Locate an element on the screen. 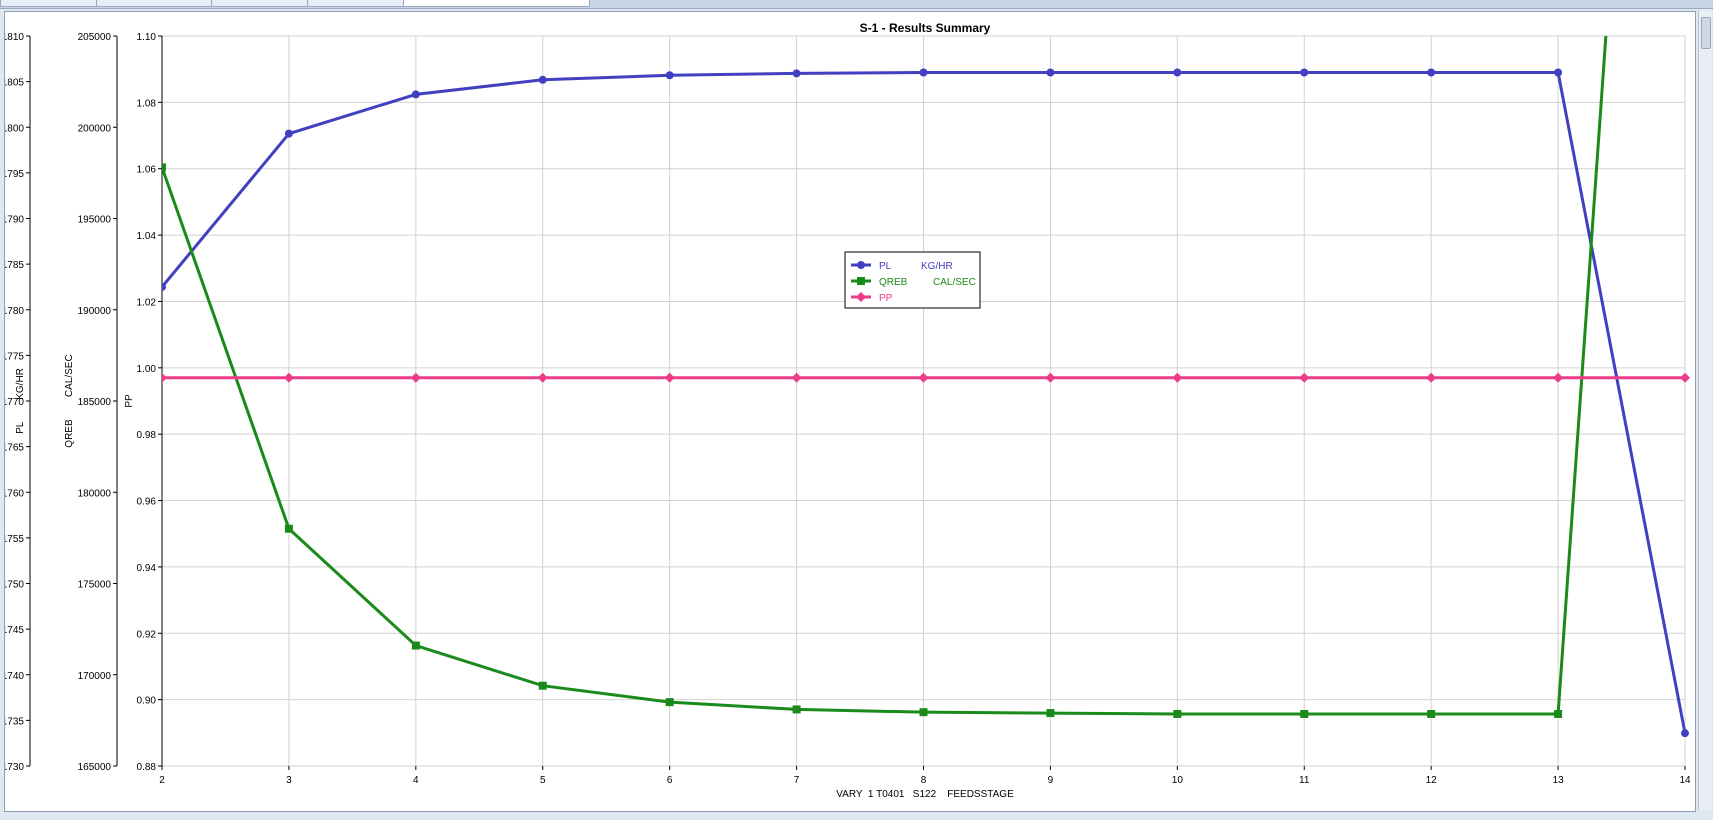 Image resolution: width=1713 pixels, height=820 pixels. pp-tick-label: 1.00 is located at coordinates (147, 369).